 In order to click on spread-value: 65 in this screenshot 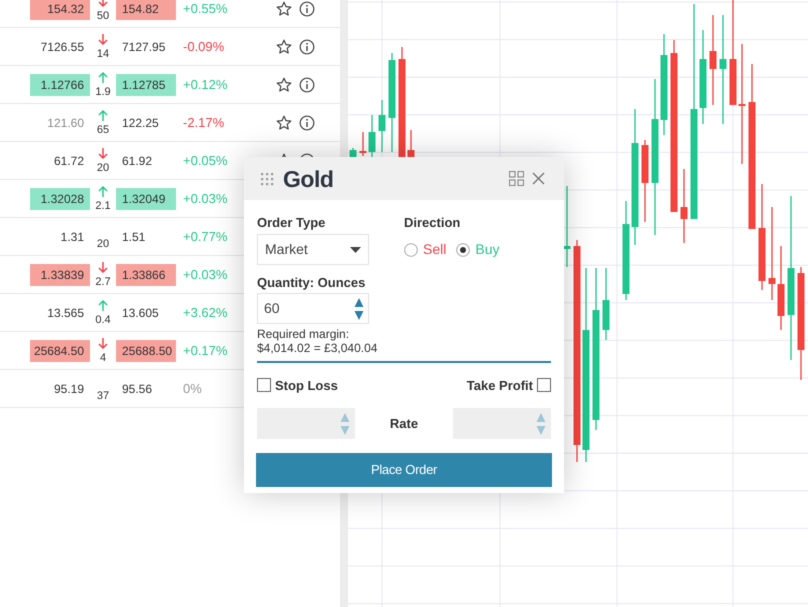, I will do `click(103, 129)`.